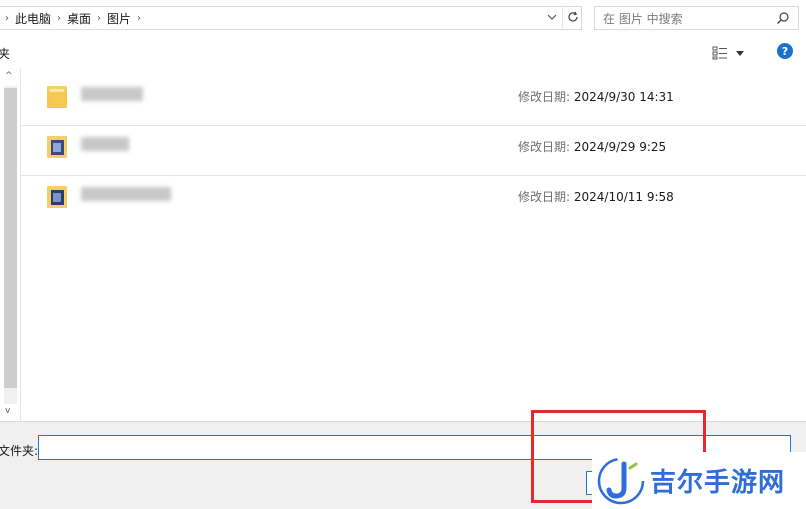 Image resolution: width=806 pixels, height=509 pixels. I want to click on file-modified: 修改日期: 2024/9/29 9:25, so click(592, 147).